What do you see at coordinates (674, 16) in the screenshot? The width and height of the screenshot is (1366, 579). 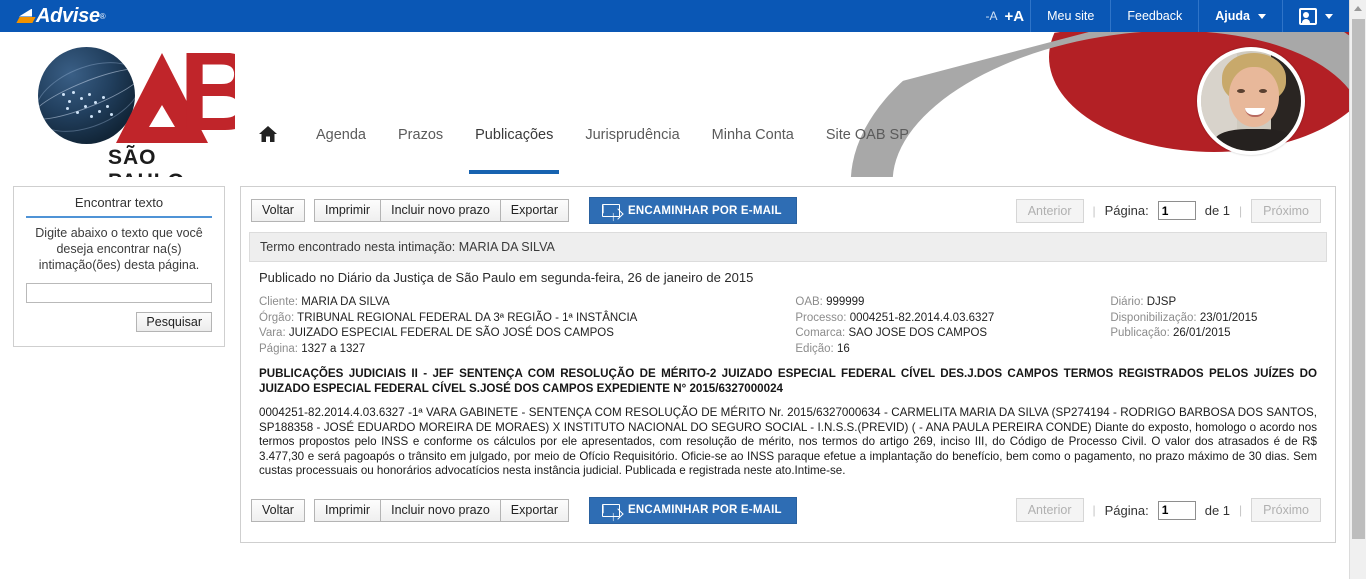 I see `top-utility-bar: Advise ® -A +A Meu site Feedback Ajuda` at bounding box center [674, 16].